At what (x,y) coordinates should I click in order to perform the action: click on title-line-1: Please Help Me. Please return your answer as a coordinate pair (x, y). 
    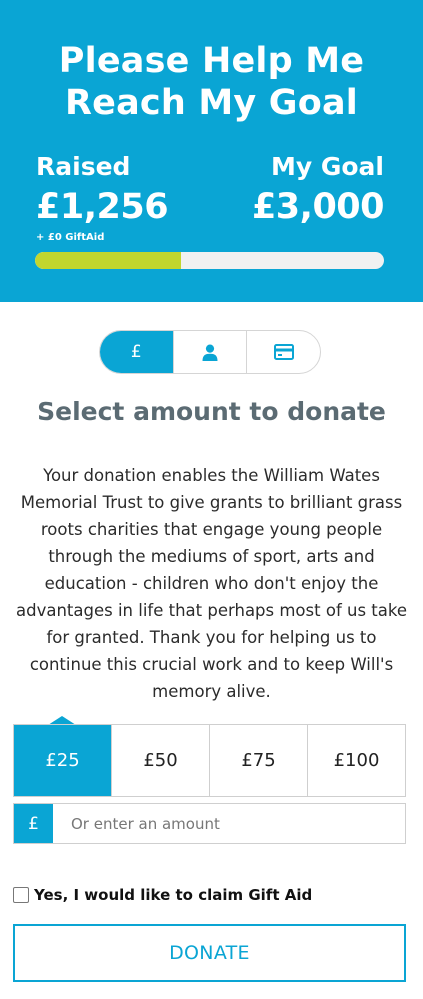
    Looking at the image, I should click on (211, 61).